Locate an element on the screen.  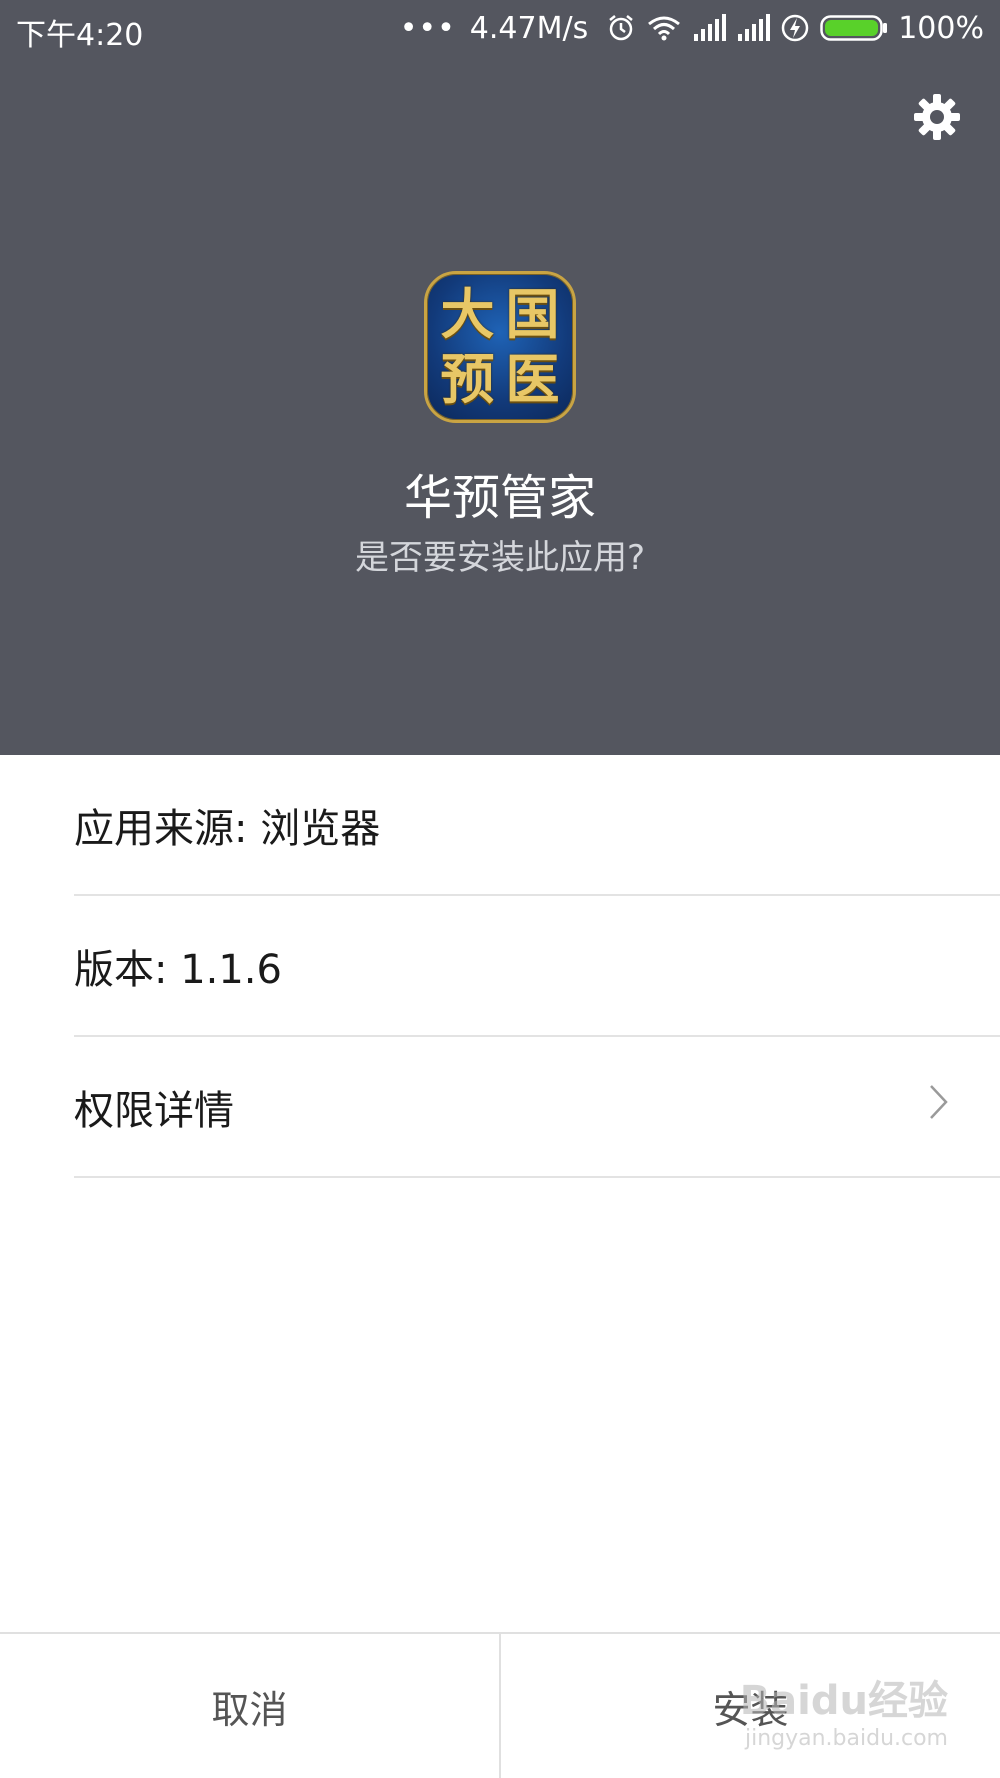
status-time: 下午4:20 is located at coordinates (80, 35).